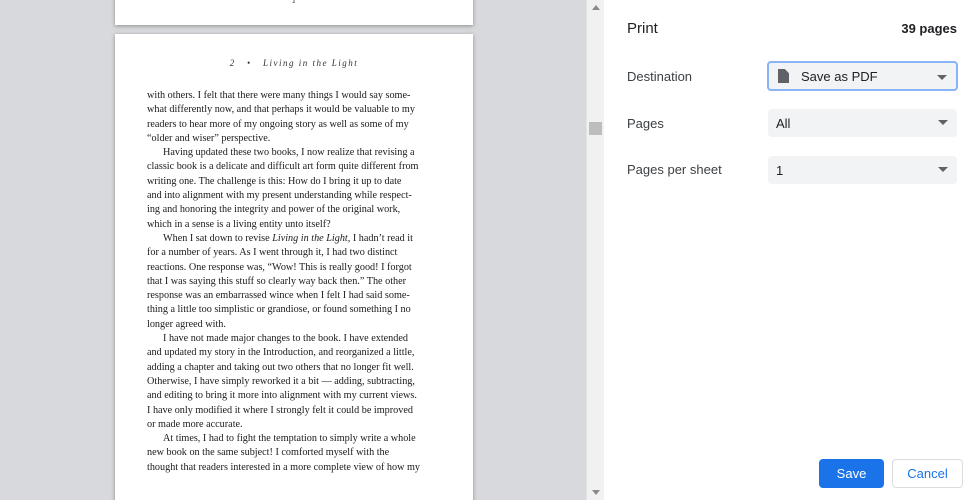 This screenshot has height=500, width=980. I want to click on destination-select: Save as PDF, so click(862, 76).